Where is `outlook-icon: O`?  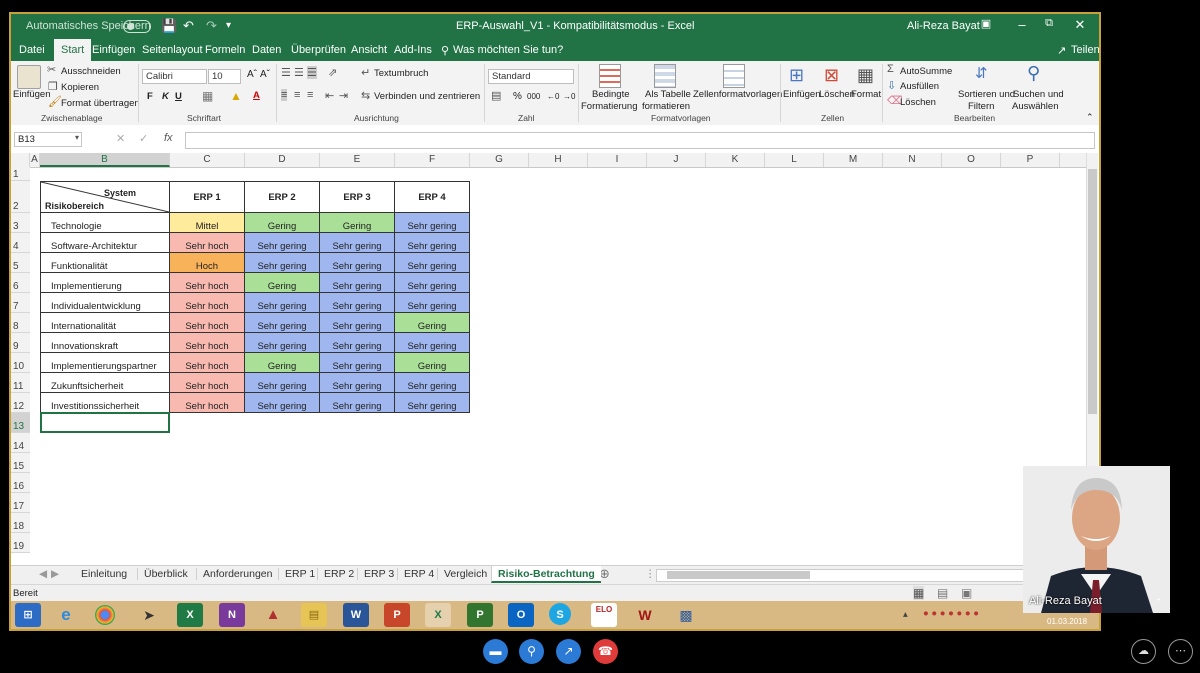
outlook-icon: O is located at coordinates (521, 615).